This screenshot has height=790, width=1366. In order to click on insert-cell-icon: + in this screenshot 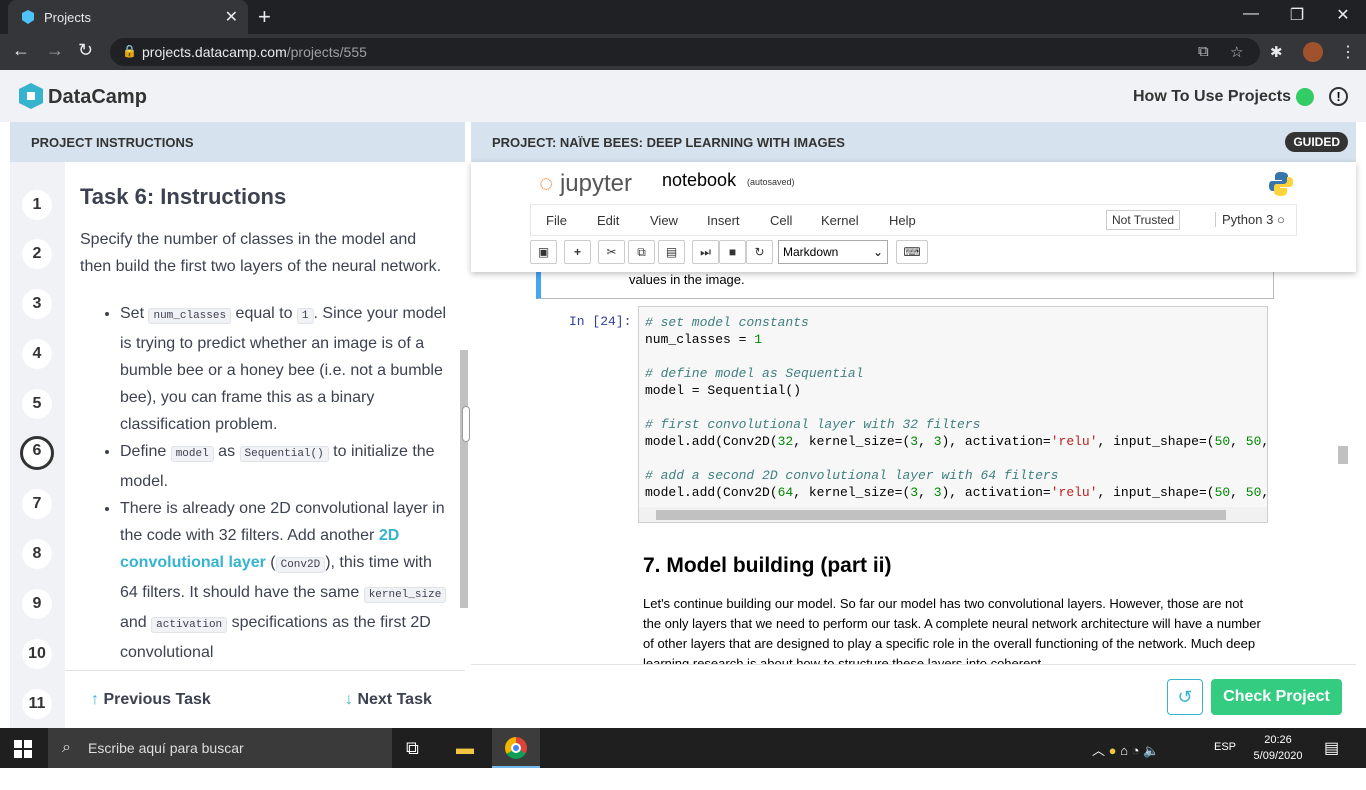, I will do `click(577, 252)`.